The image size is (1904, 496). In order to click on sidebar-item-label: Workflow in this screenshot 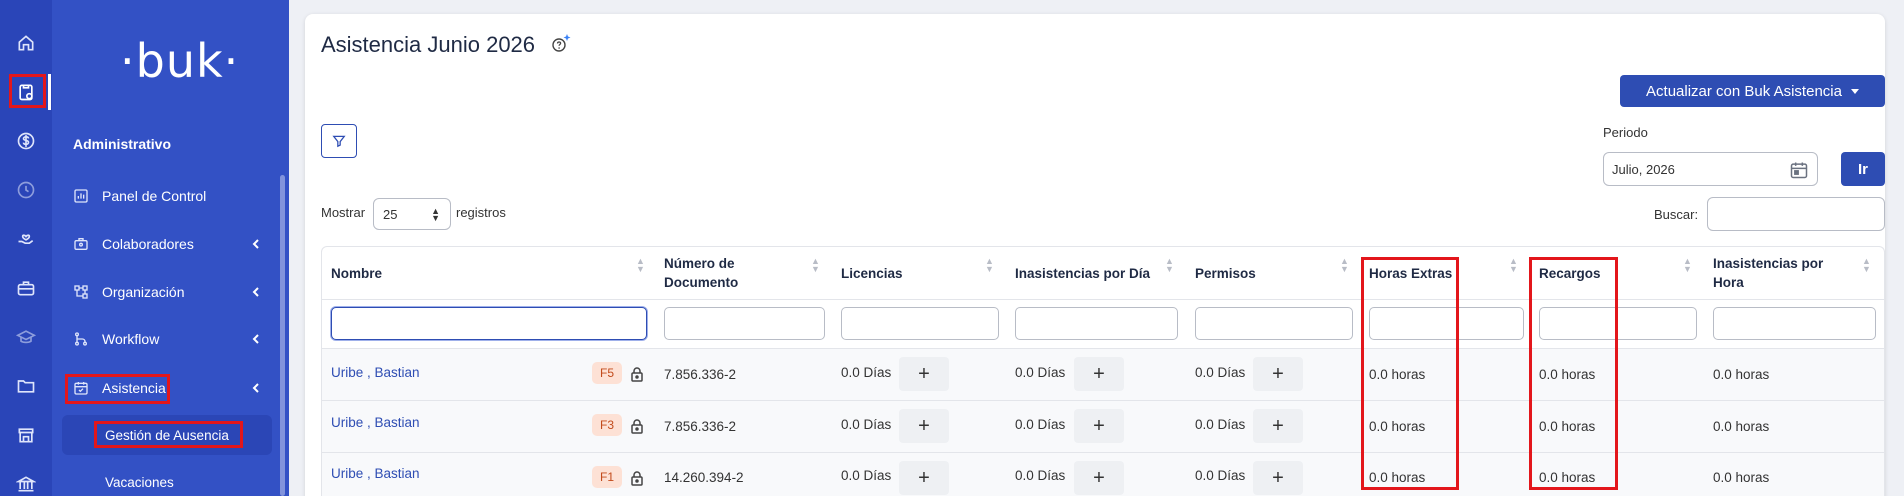, I will do `click(131, 339)`.